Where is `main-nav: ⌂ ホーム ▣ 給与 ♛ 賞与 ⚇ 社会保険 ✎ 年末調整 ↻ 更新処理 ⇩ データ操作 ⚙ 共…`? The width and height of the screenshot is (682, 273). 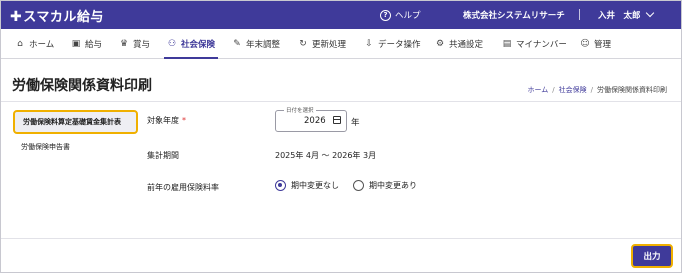
main-nav: ⌂ ホーム ▣ 給与 ♛ 賞与 ⚇ 社会保険 ✎ 年末調整 ↻ 更新処理 ⇩ データ操作 ⚙ 共… is located at coordinates (341, 44).